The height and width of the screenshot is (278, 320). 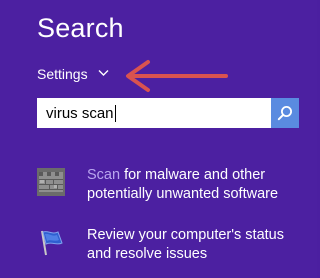 What do you see at coordinates (62, 74) in the screenshot?
I see `search-scope-label: Settings` at bounding box center [62, 74].